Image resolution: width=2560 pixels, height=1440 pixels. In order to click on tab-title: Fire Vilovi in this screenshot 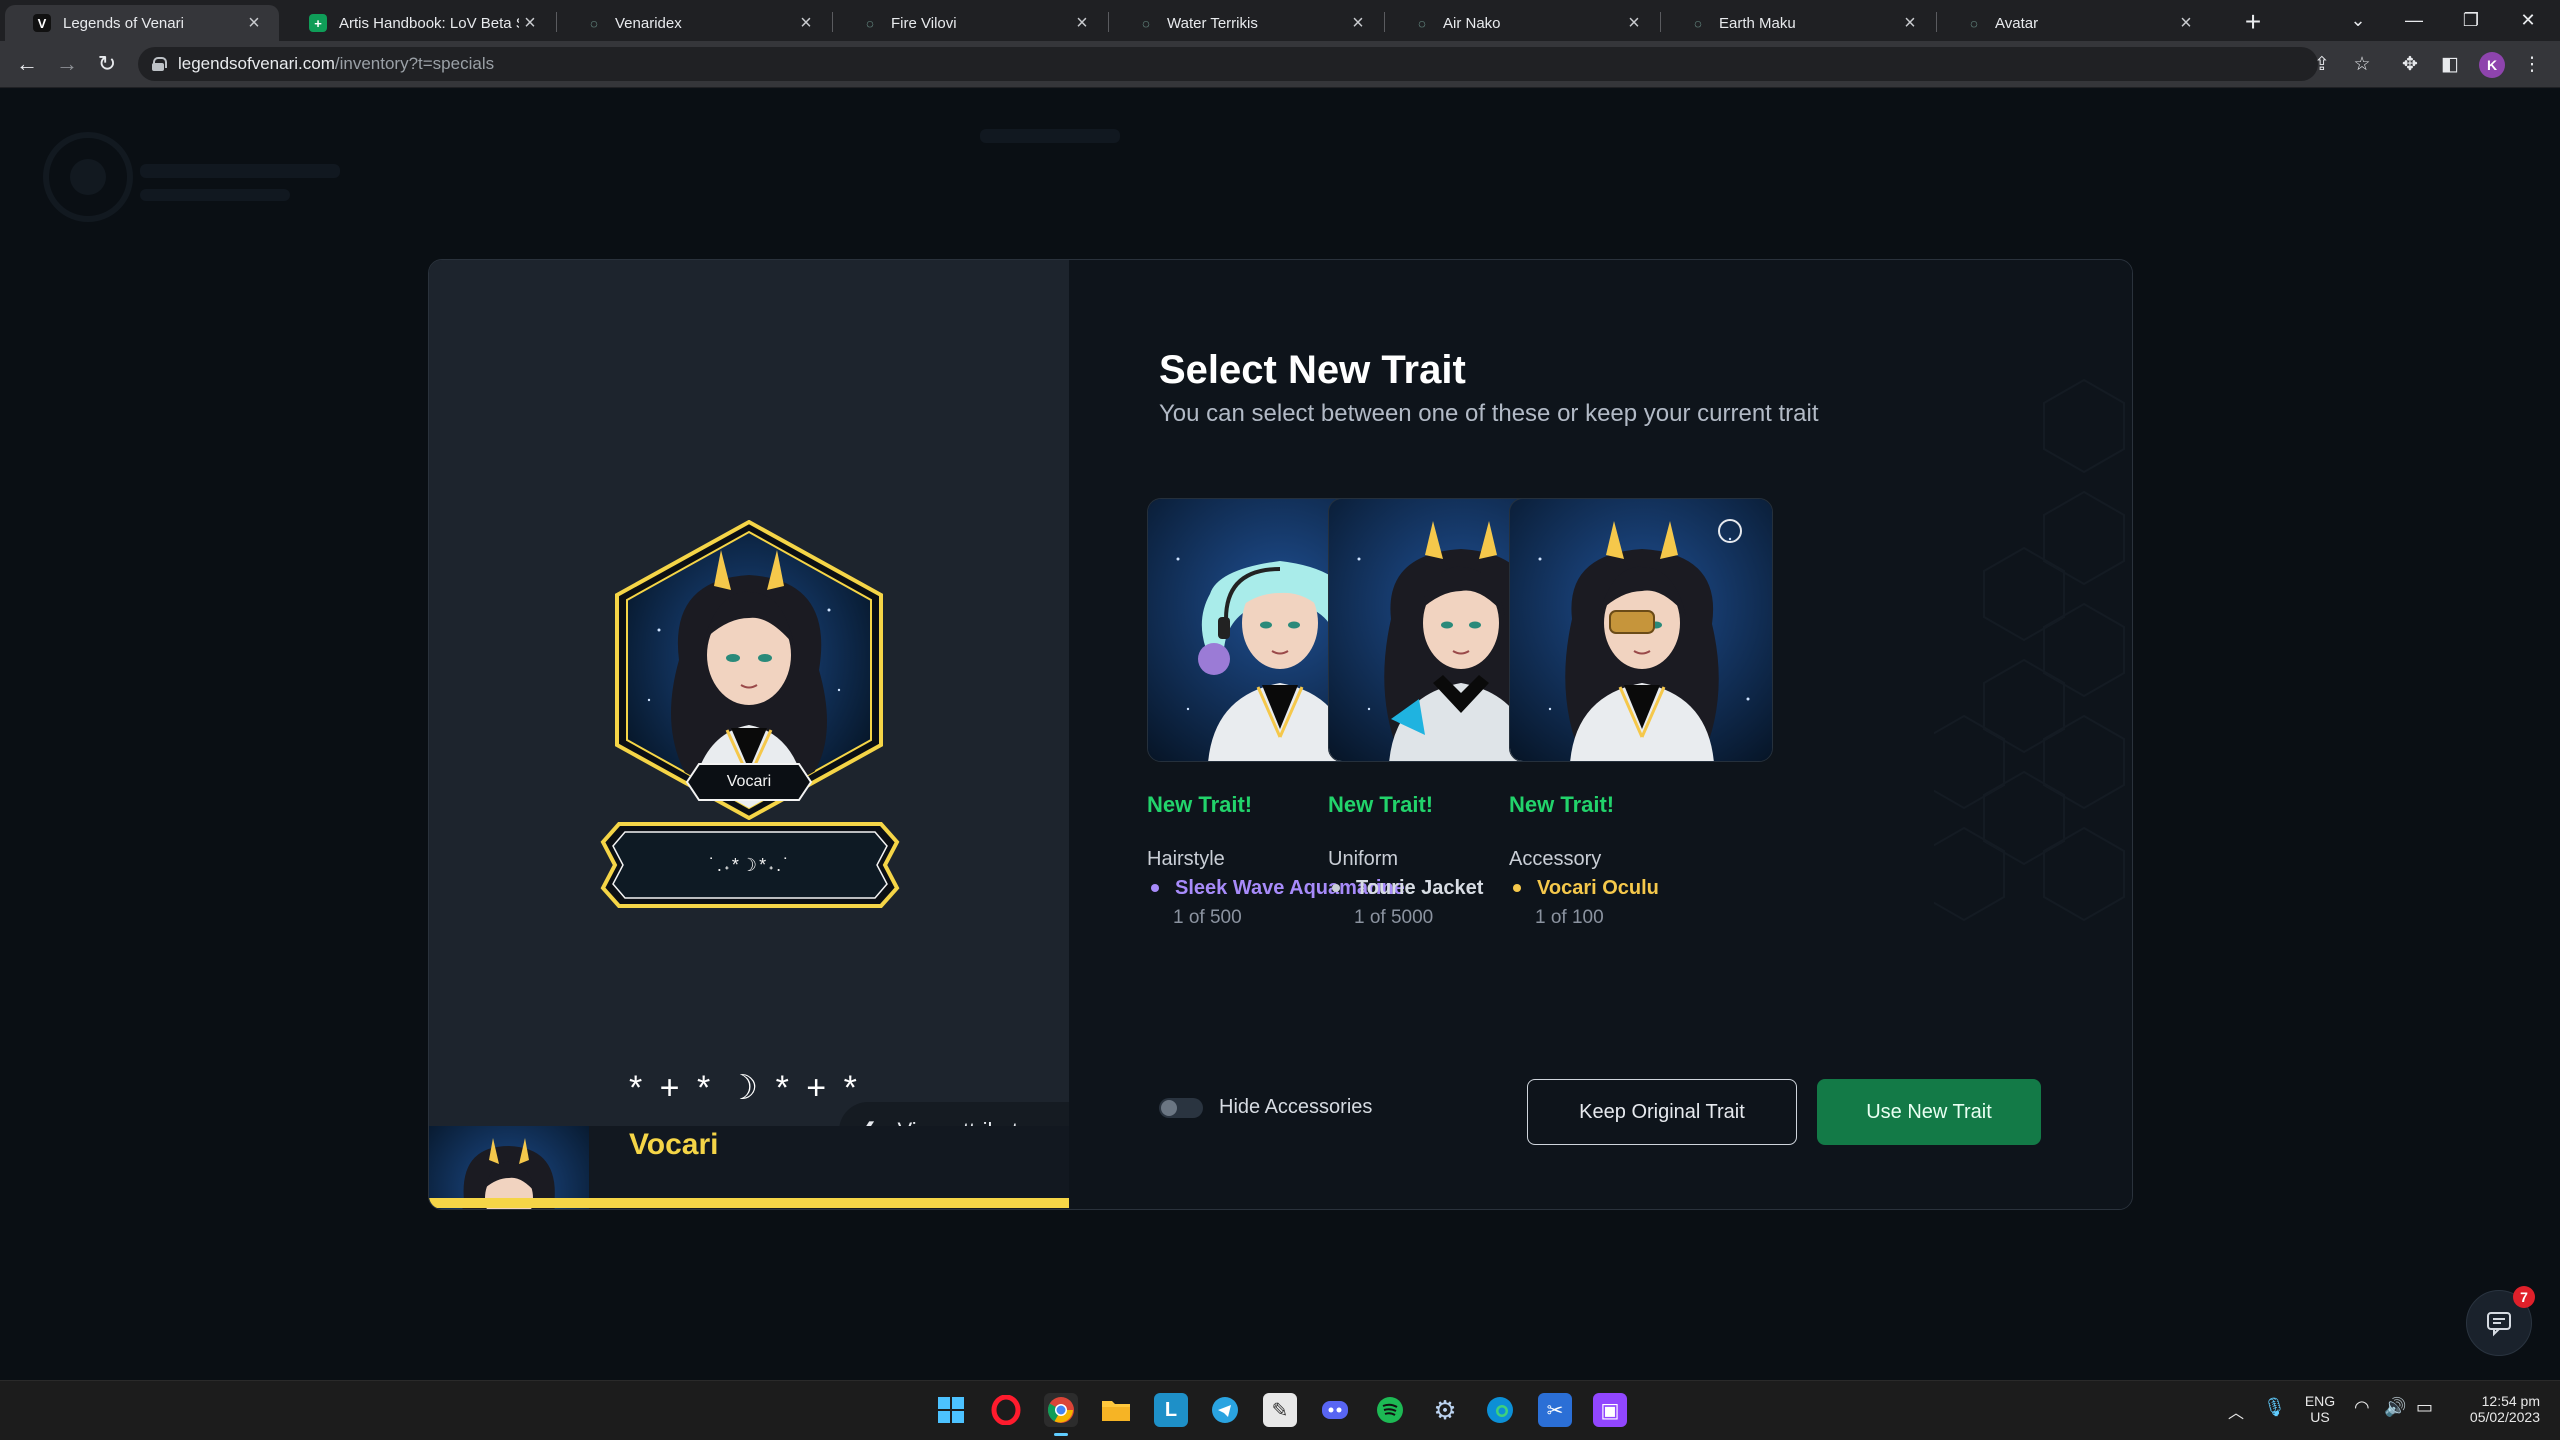, I will do `click(924, 23)`.